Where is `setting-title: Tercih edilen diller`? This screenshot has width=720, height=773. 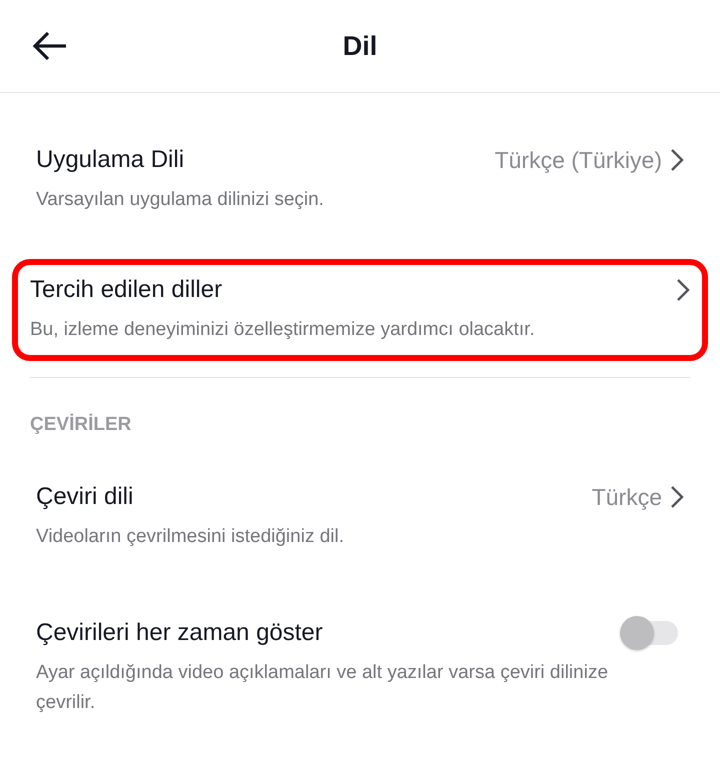 setting-title: Tercih edilen diller is located at coordinates (126, 290).